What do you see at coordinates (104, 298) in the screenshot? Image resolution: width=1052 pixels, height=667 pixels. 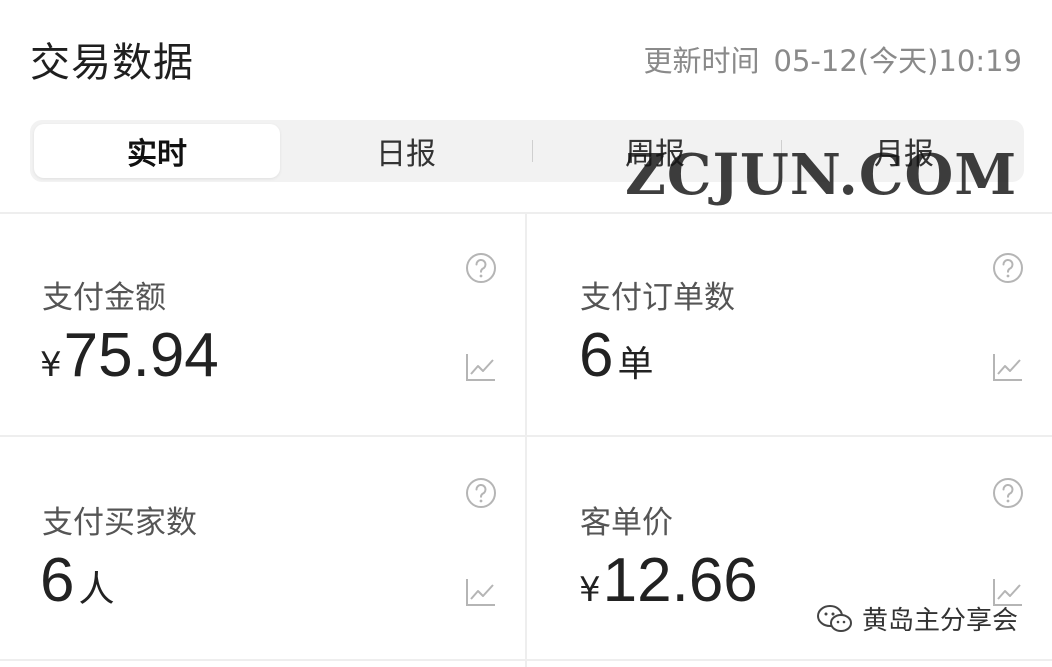 I see `metric-label: 支付金额` at bounding box center [104, 298].